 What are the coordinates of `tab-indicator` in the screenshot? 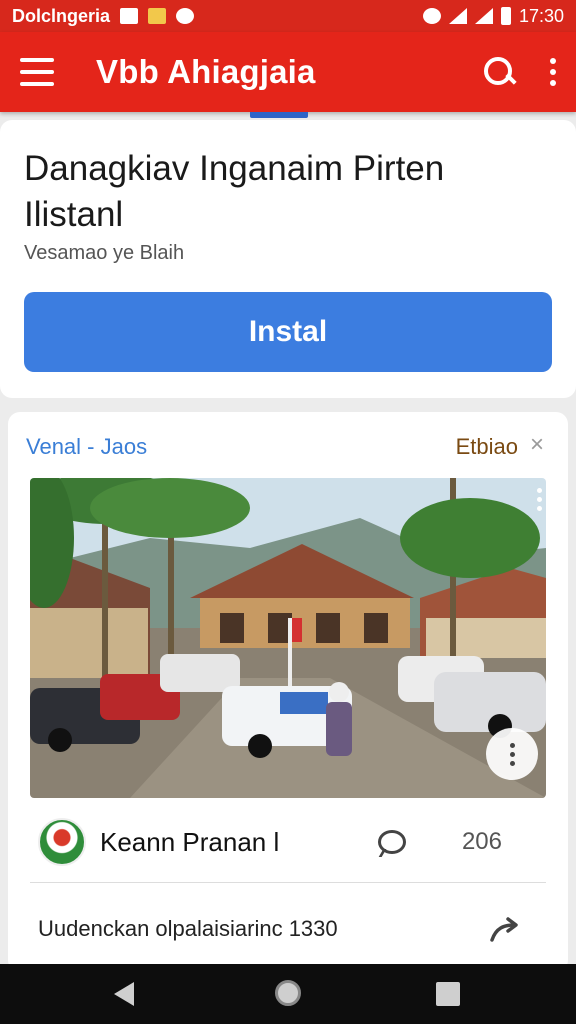 It's located at (279, 115).